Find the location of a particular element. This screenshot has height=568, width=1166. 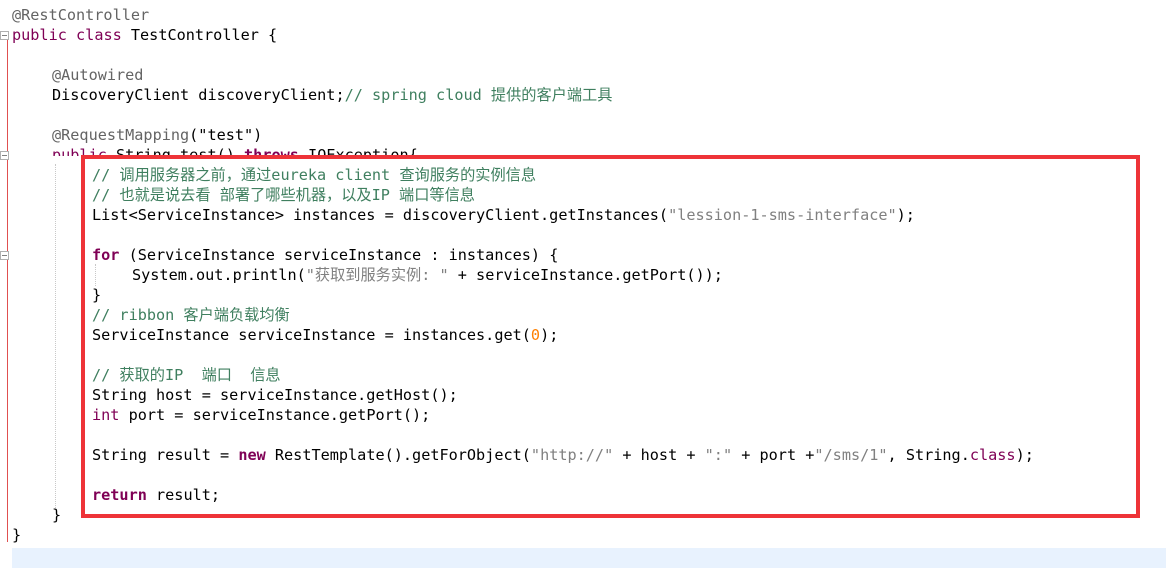

keyword: new is located at coordinates (252, 455).